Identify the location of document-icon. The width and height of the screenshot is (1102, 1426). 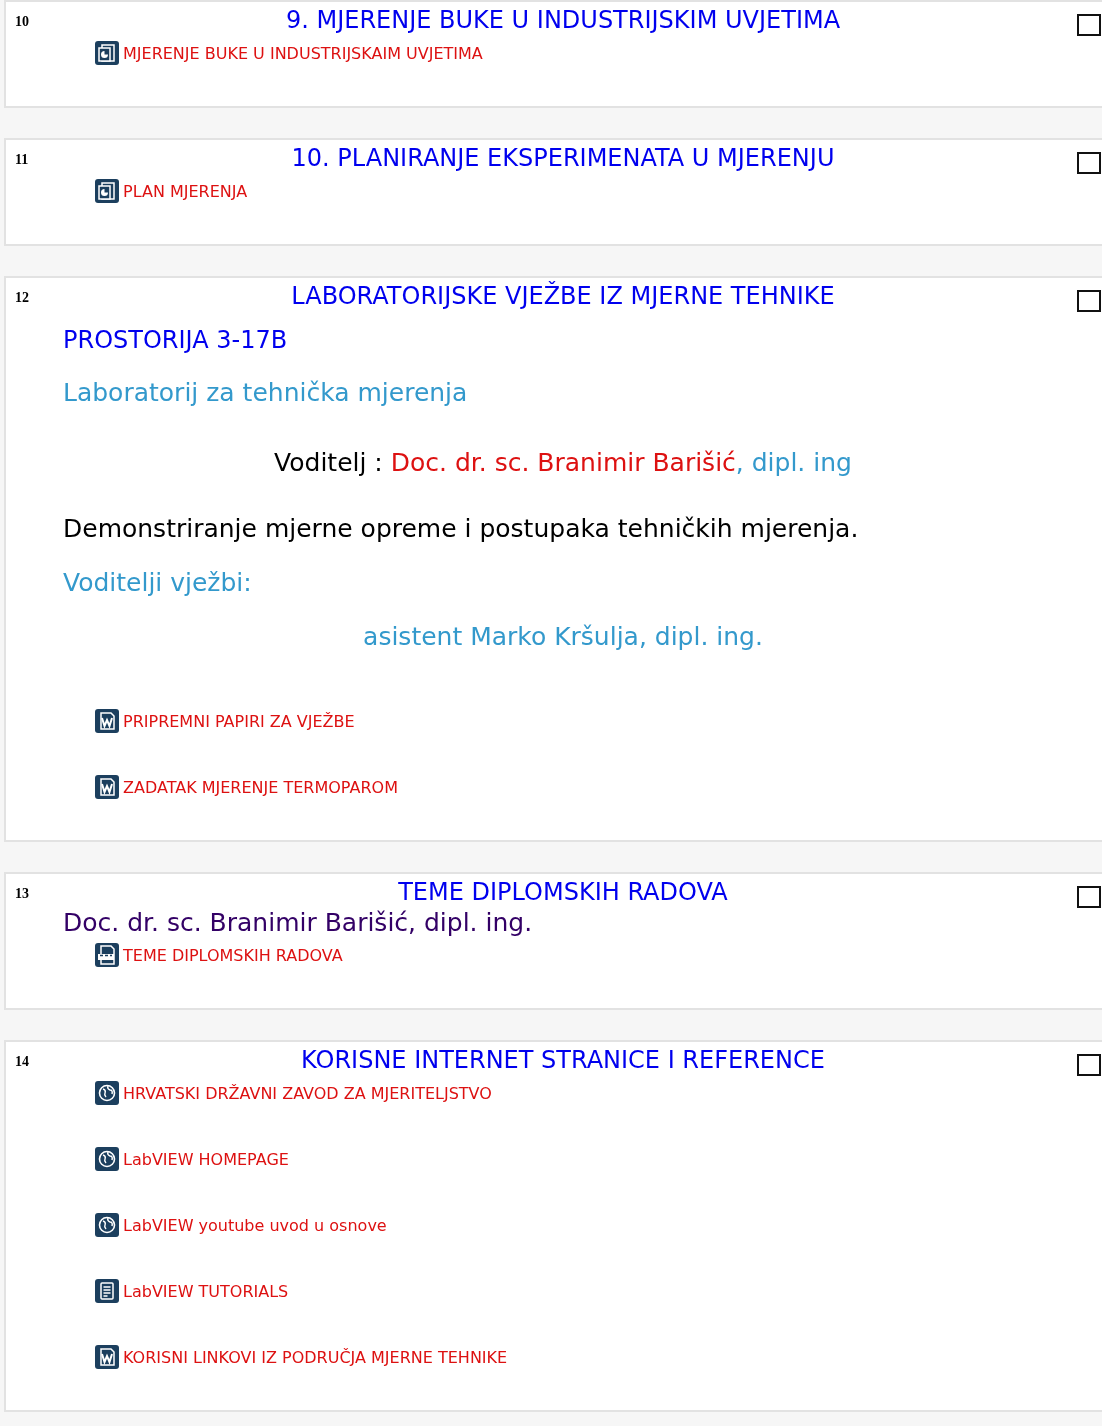
(107, 1291).